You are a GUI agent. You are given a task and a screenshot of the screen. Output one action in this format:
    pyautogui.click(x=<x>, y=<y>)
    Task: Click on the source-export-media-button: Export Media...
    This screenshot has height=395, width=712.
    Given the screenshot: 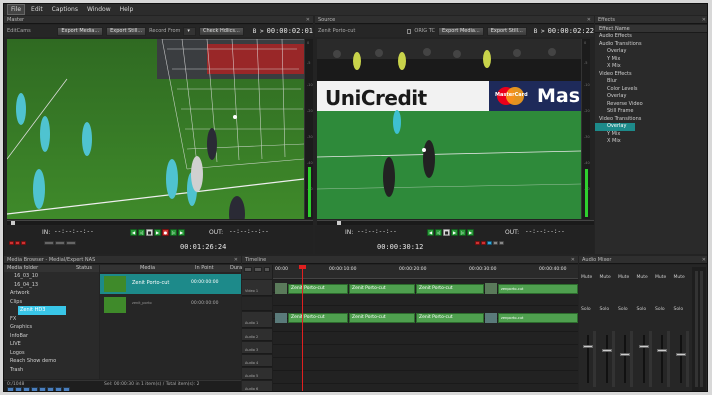 What is the action you would take?
    pyautogui.click(x=461, y=31)
    